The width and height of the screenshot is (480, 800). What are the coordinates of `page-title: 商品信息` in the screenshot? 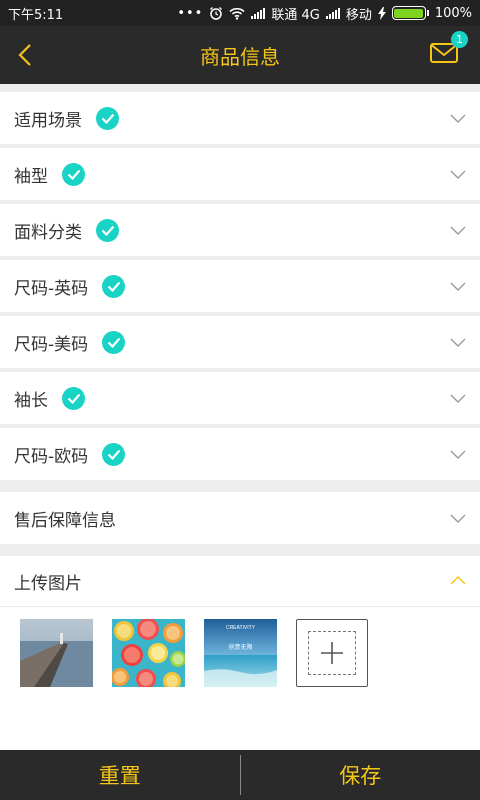 It's located at (240, 56).